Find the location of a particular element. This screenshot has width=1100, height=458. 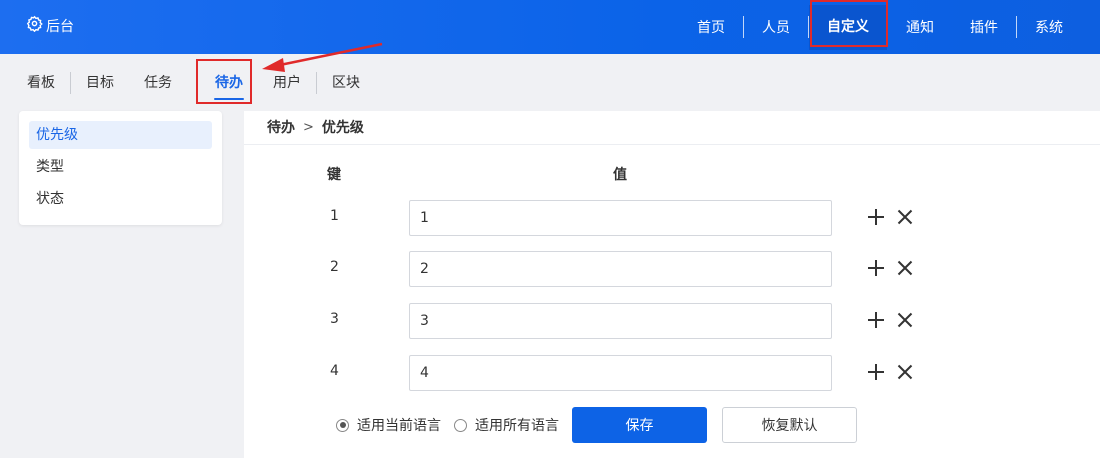

sidebar-item-status: 状态 is located at coordinates (120, 199).